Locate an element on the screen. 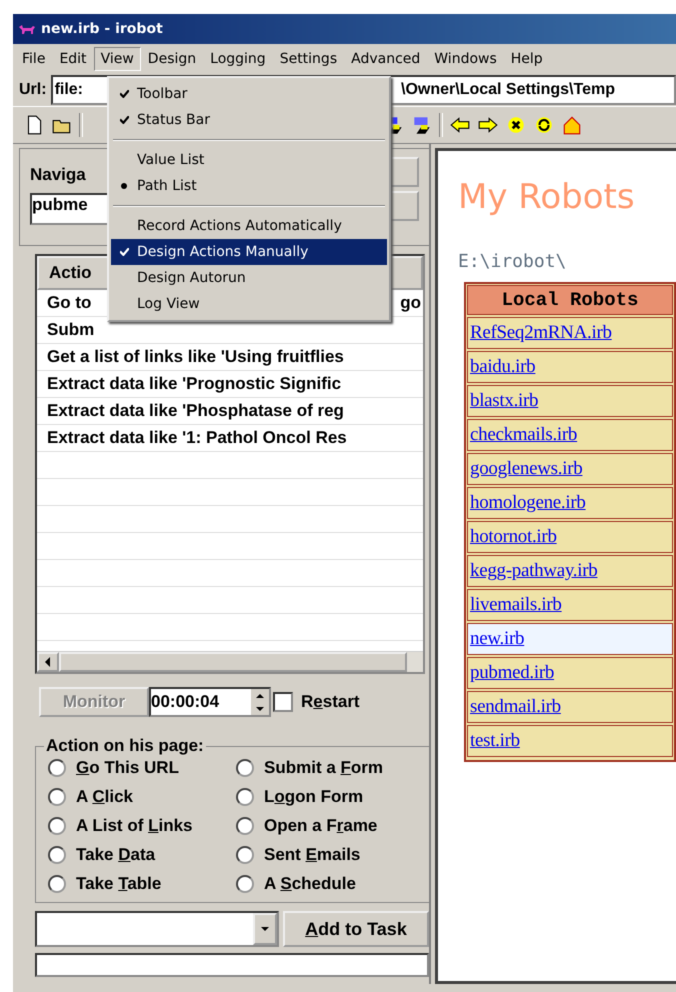  url-label: Url: is located at coordinates (33, 90).